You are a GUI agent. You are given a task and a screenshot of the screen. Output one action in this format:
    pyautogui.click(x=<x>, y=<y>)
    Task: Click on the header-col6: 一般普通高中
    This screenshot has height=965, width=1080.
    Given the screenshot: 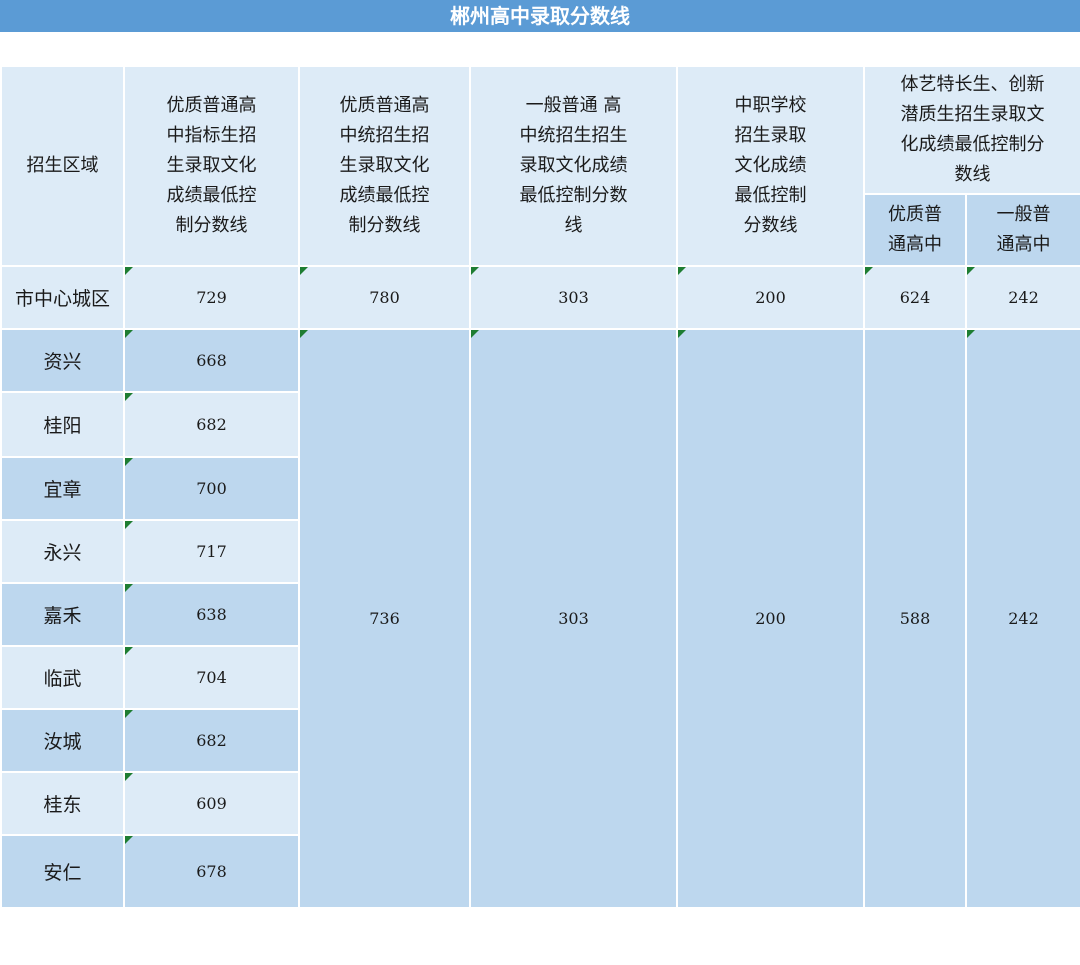 What is the action you would take?
    pyautogui.click(x=1022, y=230)
    